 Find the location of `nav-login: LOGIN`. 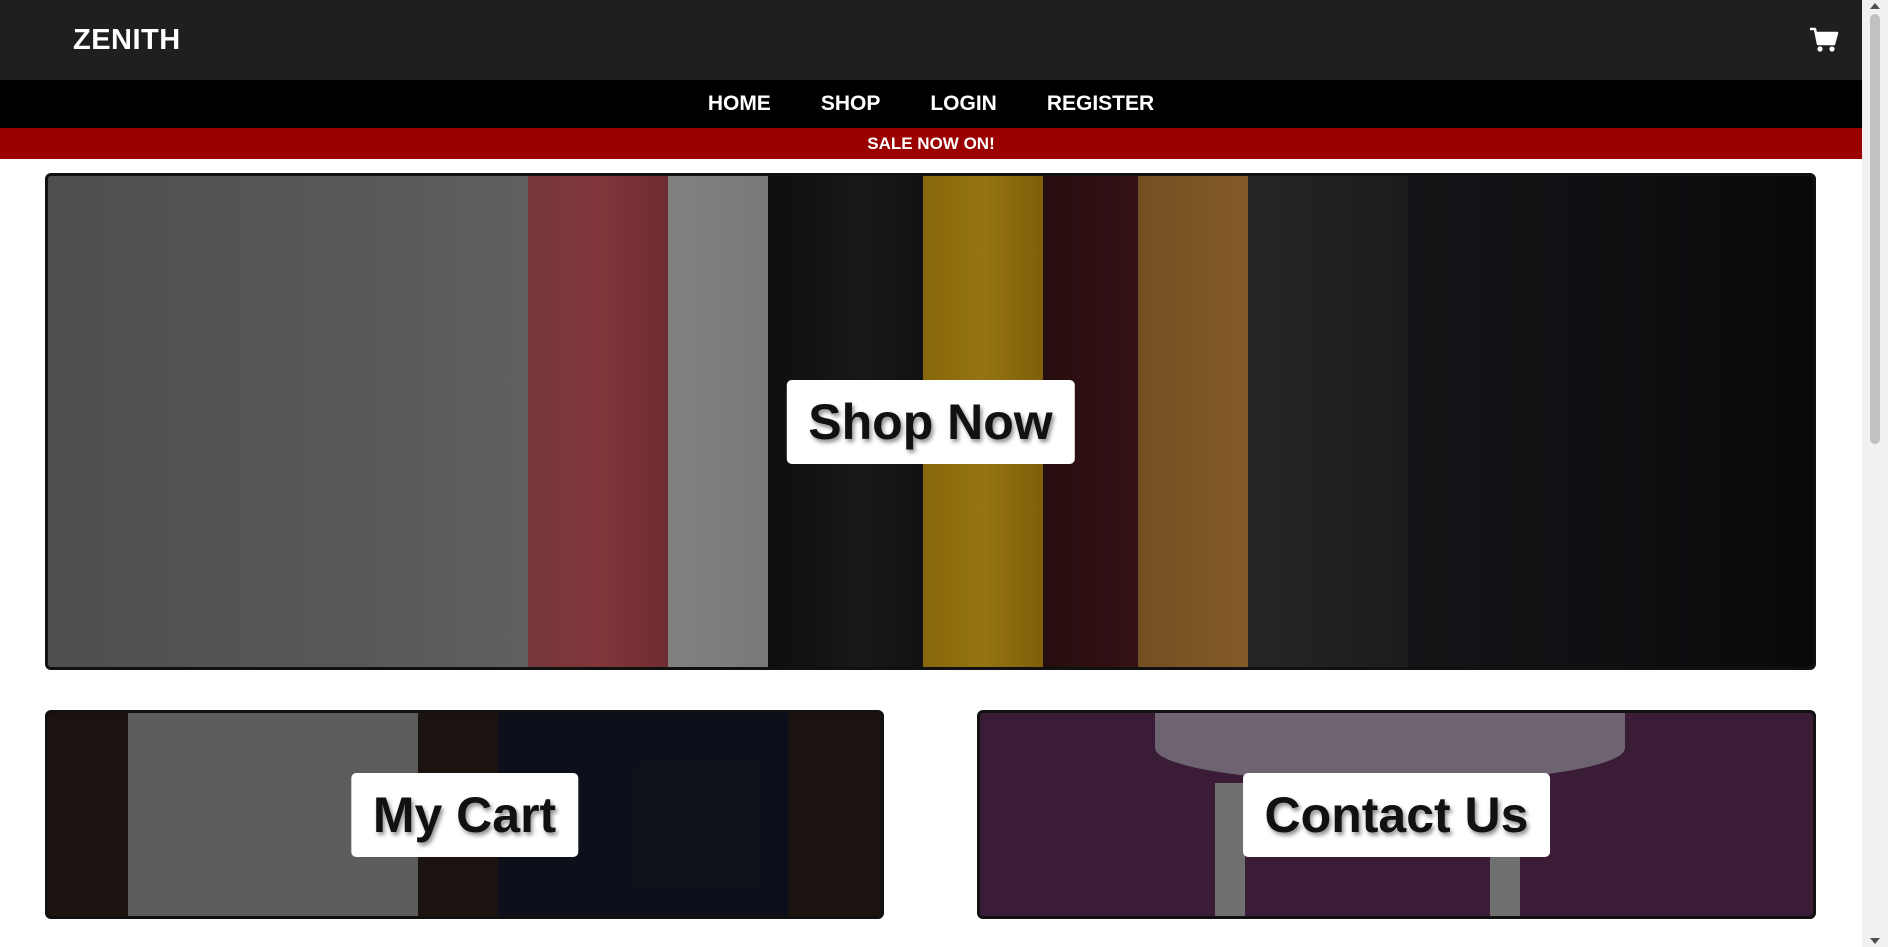

nav-login: LOGIN is located at coordinates (963, 104).